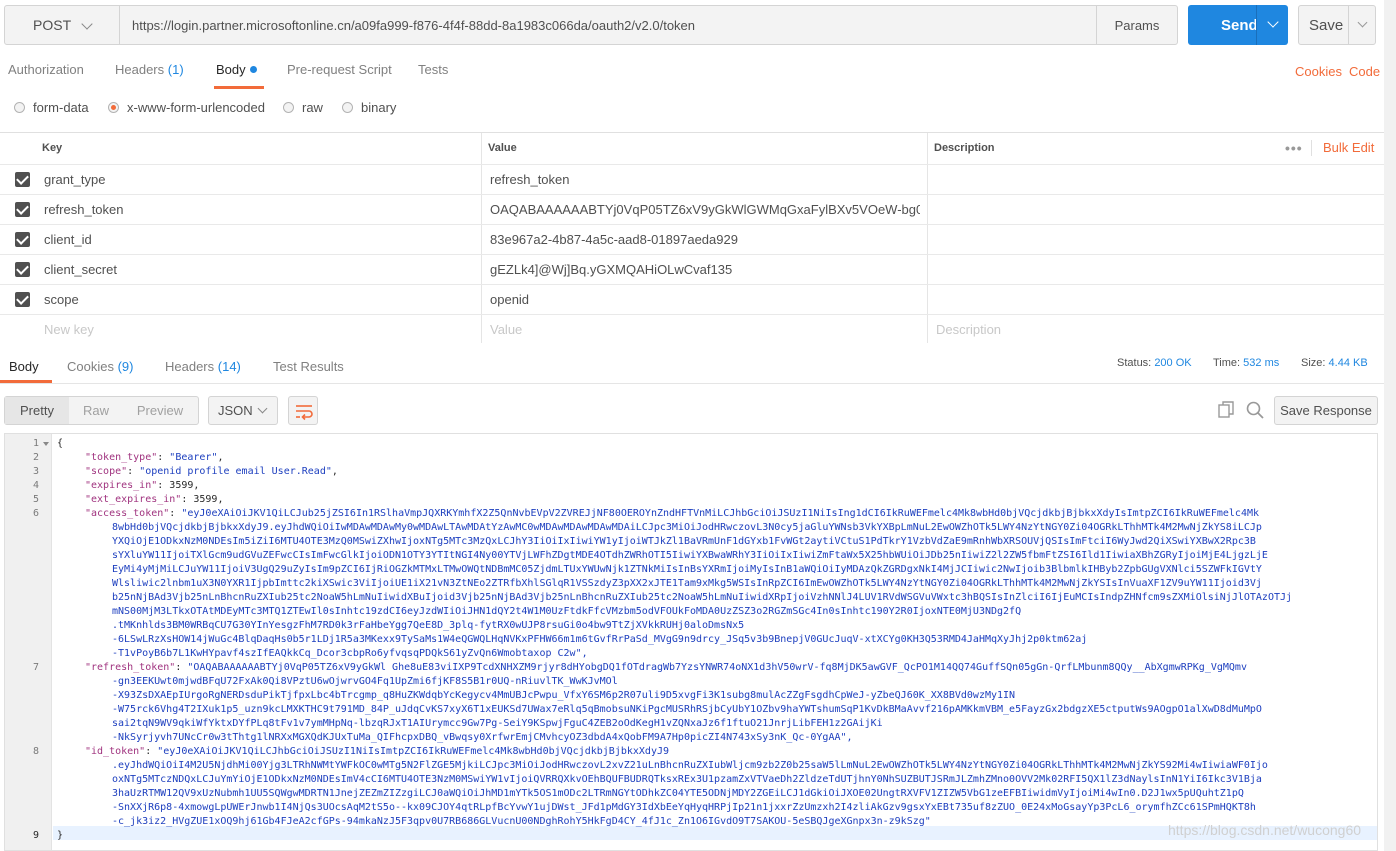 The width and height of the screenshot is (1396, 851). Describe the element at coordinates (1326, 25) in the screenshot. I see `save-label: Save` at that location.